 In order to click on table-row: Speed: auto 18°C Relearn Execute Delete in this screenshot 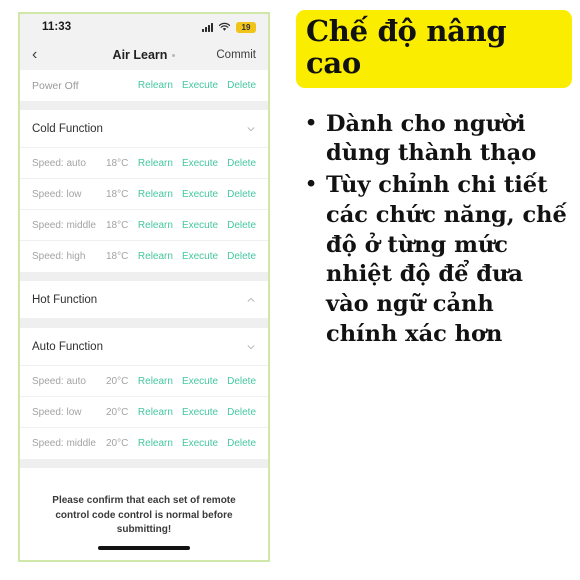, I will do `click(144, 163)`.